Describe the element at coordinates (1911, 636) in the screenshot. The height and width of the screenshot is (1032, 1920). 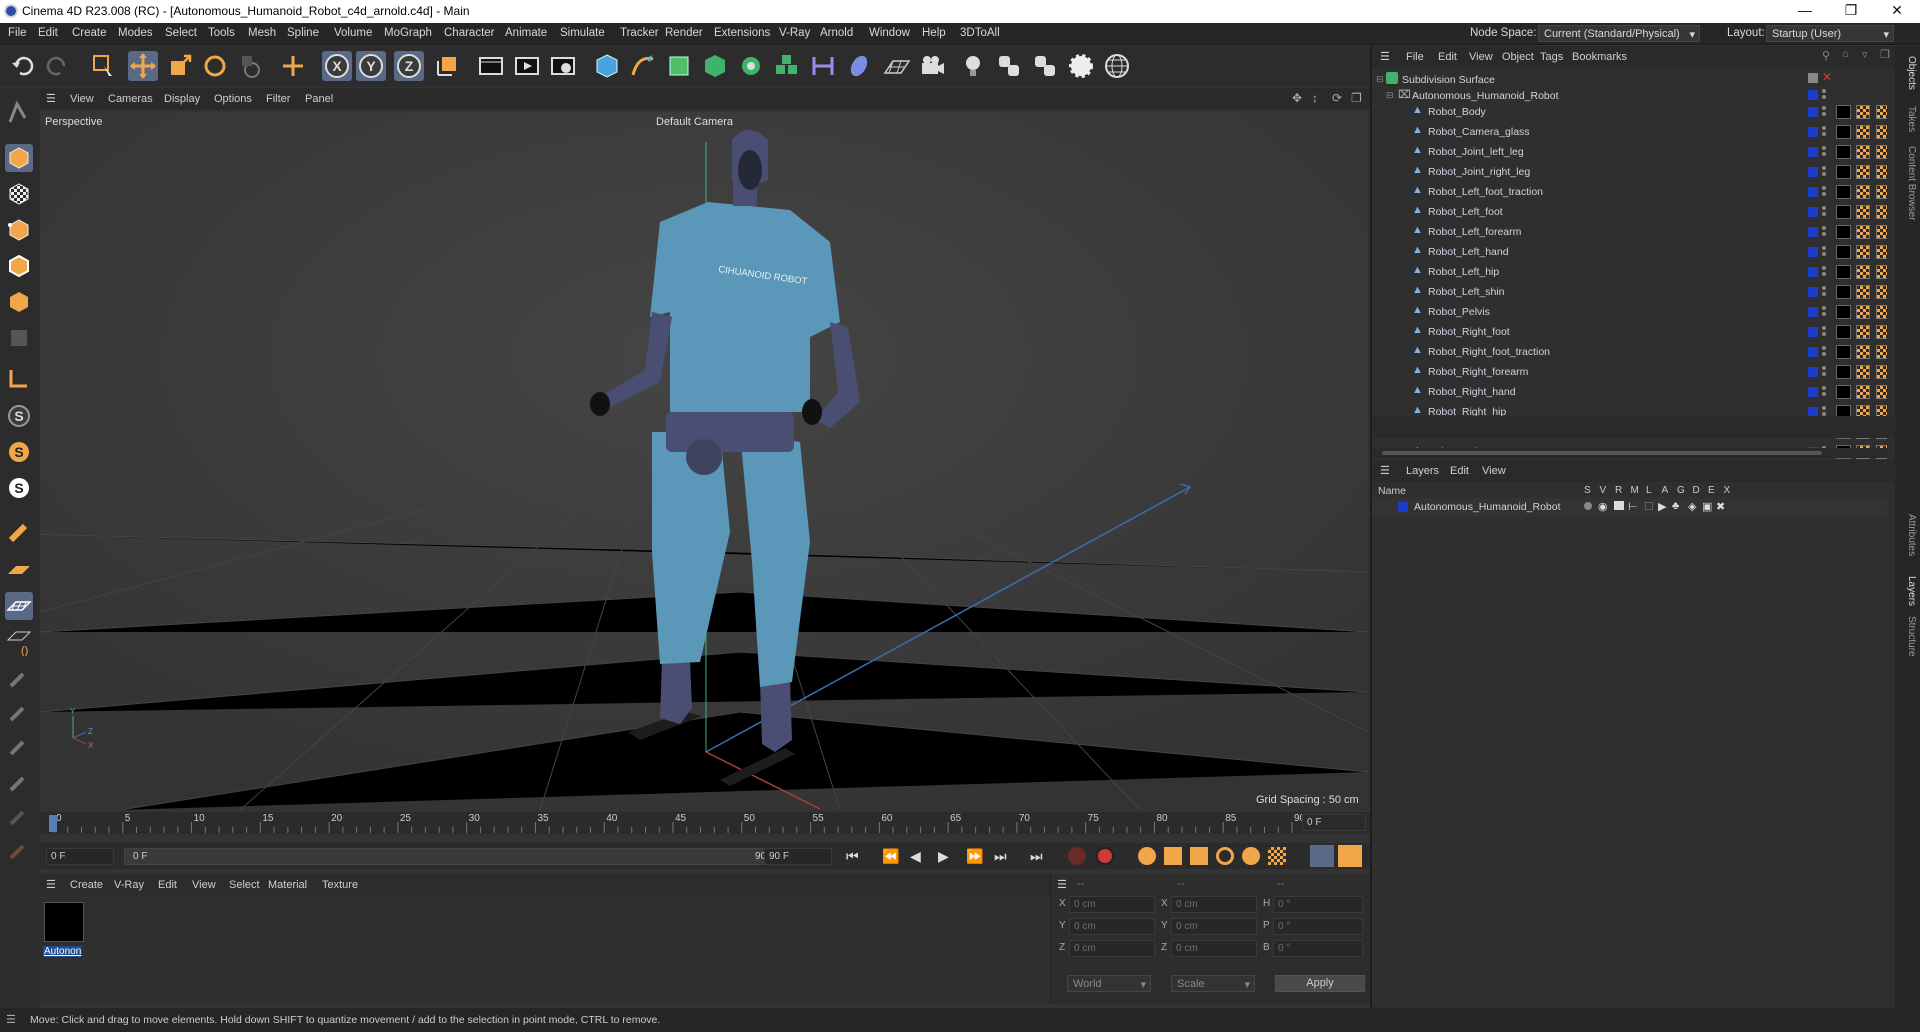
I see `tab-structure: Structure` at that location.